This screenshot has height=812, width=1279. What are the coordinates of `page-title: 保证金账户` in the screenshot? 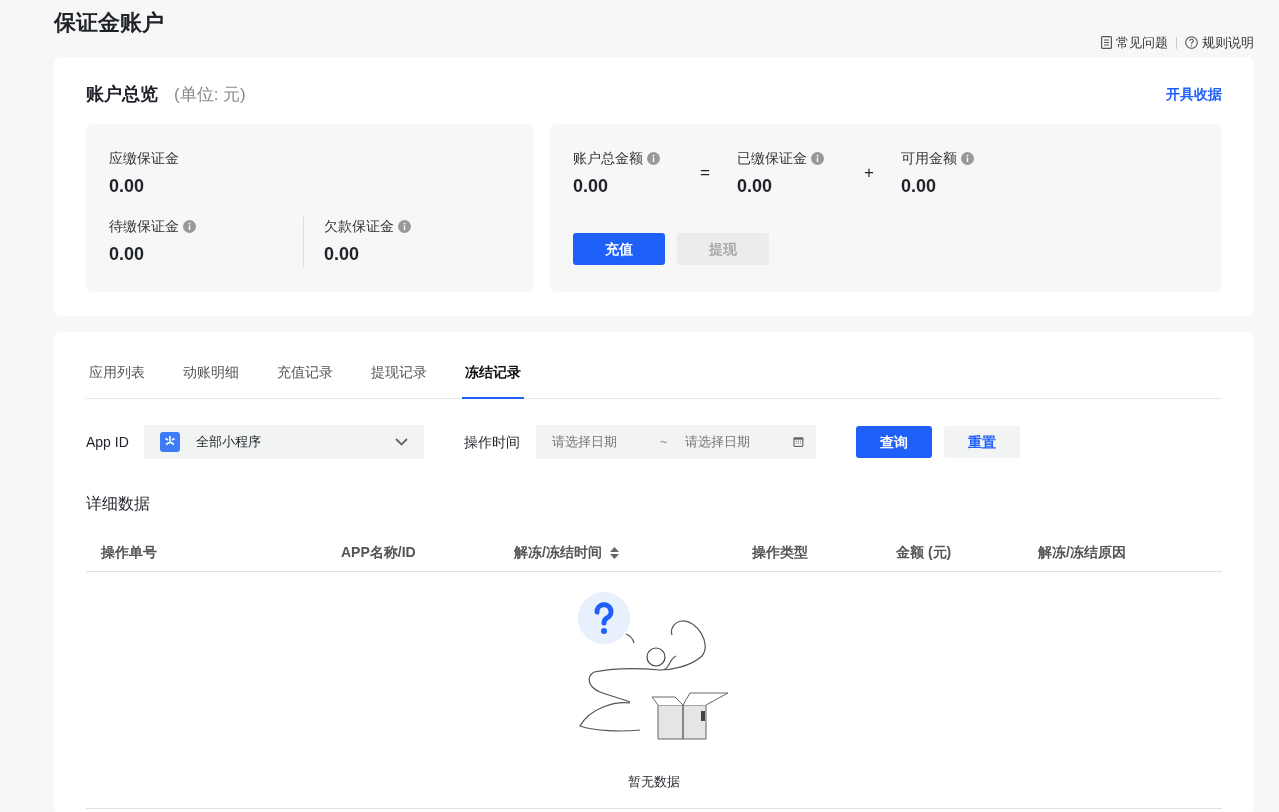 It's located at (109, 24).